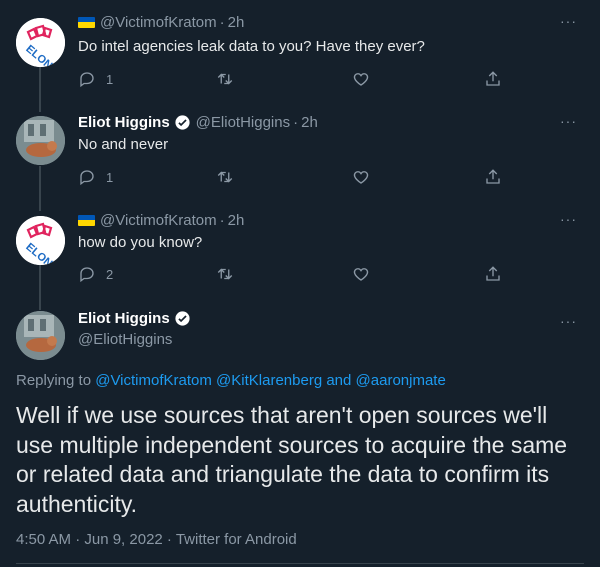 Image resolution: width=600 pixels, height=567 pixels. Describe the element at coordinates (96, 539) in the screenshot. I see `tweet-timestamp: 4:50 AM · Jun 9, 2022 ·` at that location.